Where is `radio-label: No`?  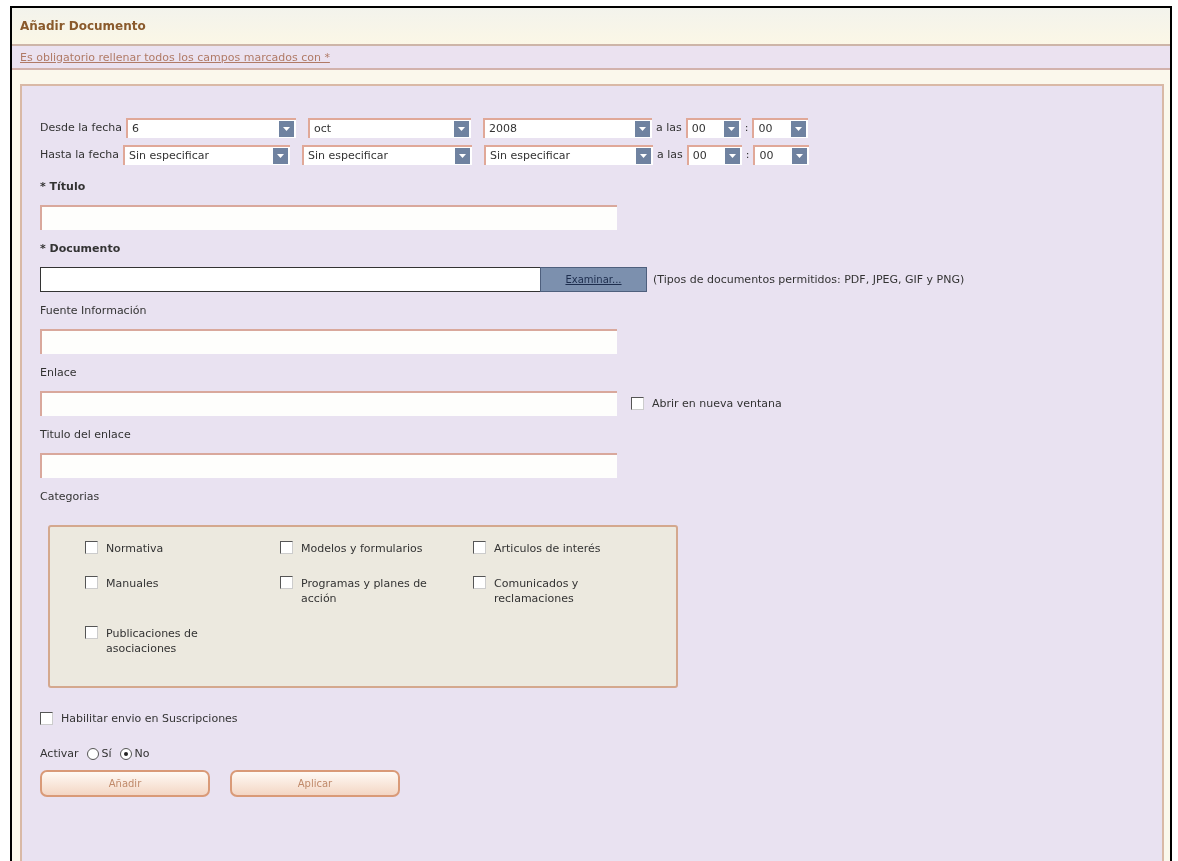 radio-label: No is located at coordinates (142, 753).